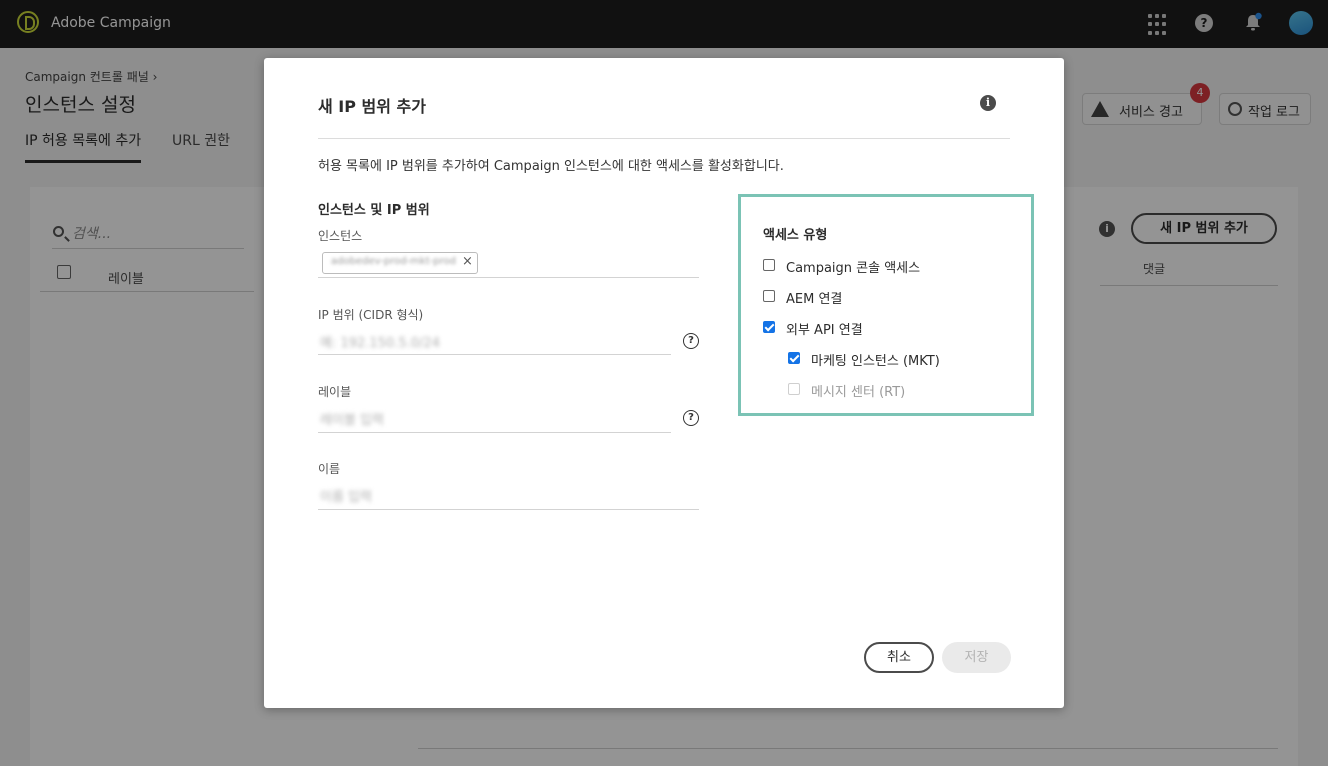 This screenshot has width=1328, height=766. I want to click on name-input: 이름 입력, so click(346, 495).